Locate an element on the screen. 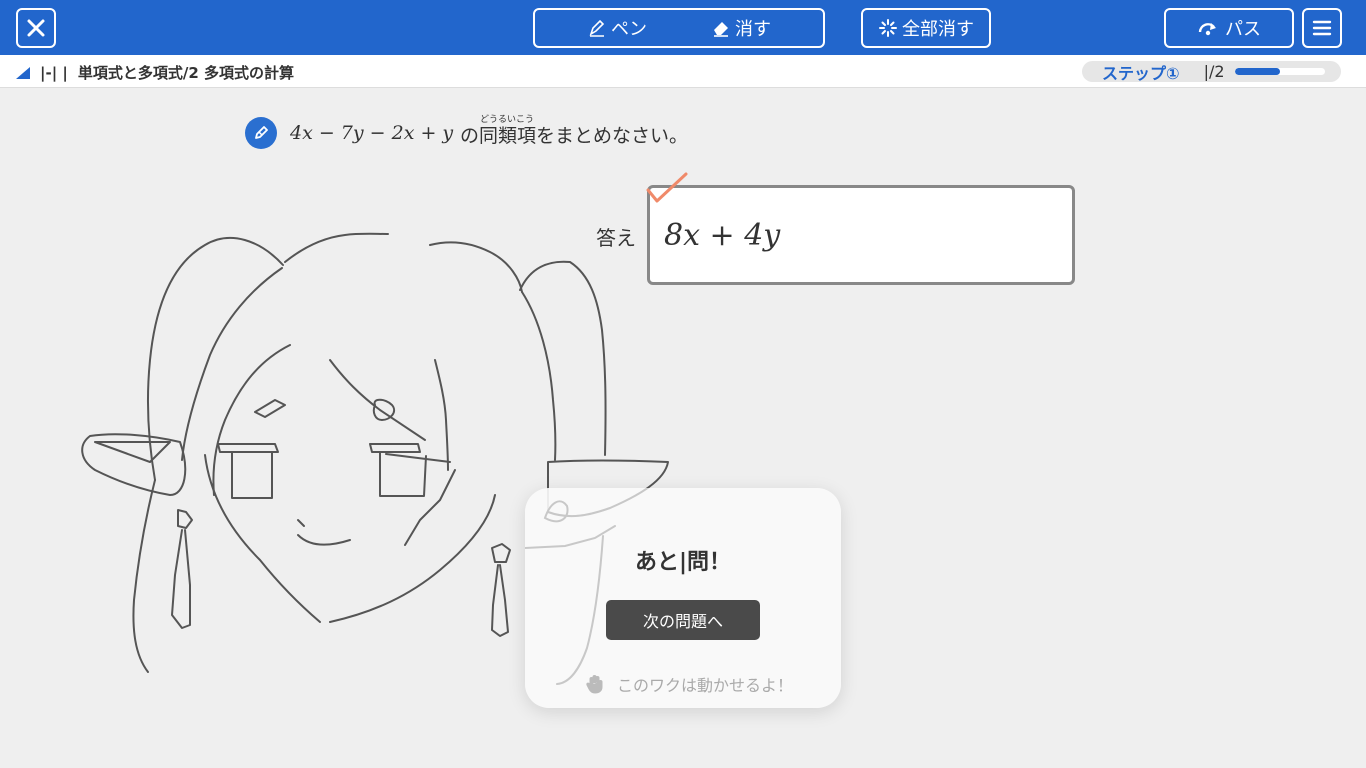 The image size is (1366, 768). checkmark-stroke is located at coordinates (667, 187).